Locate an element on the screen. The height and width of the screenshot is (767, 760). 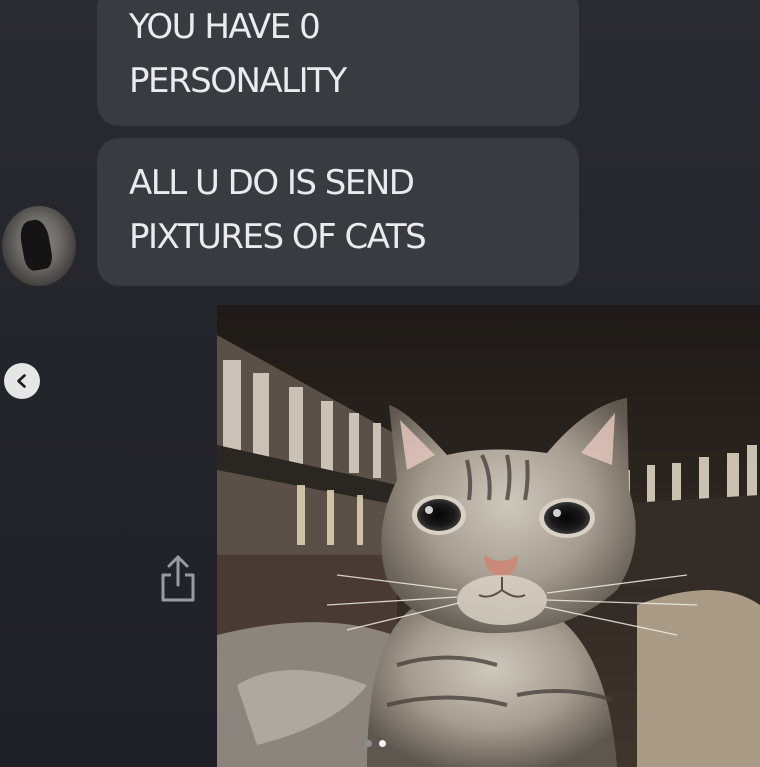
message-bubble: ALL U DO IS SEND PIXTURES OF CATS is located at coordinates (338, 212).